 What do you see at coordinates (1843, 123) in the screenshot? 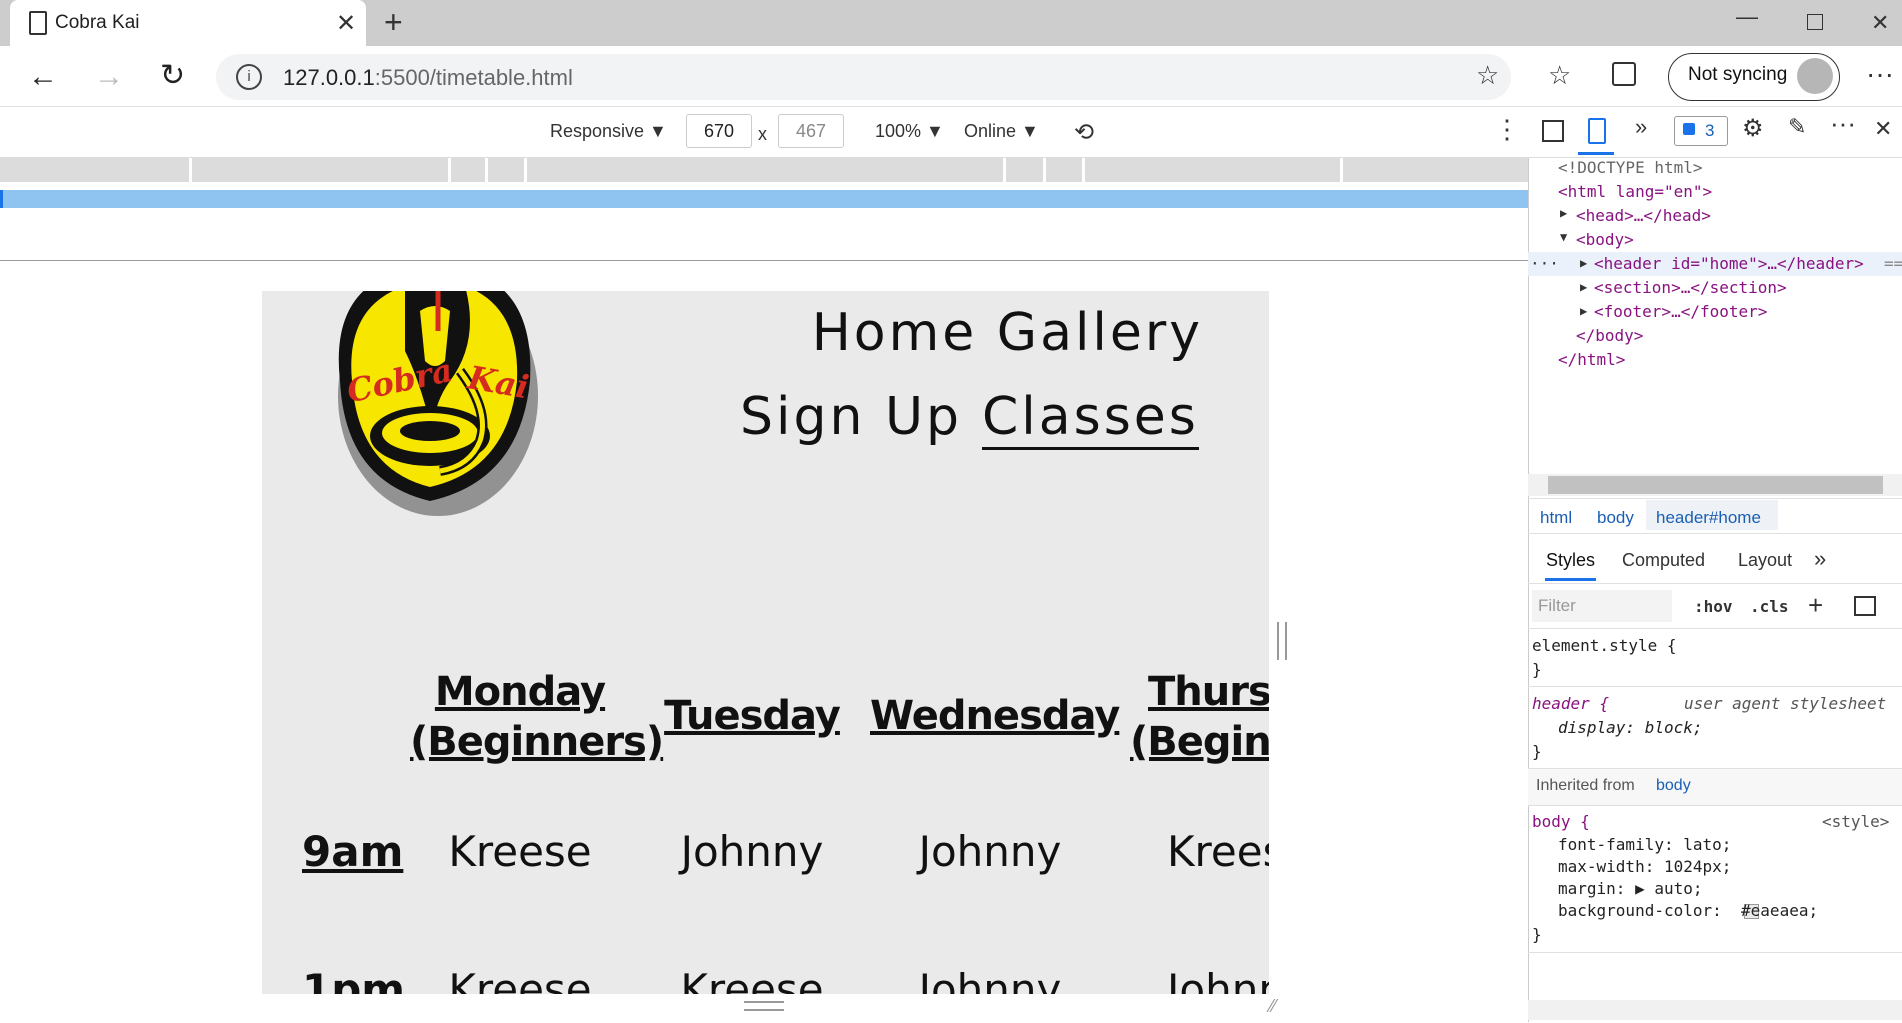
I see `devtools-more-icon: ···` at bounding box center [1843, 123].